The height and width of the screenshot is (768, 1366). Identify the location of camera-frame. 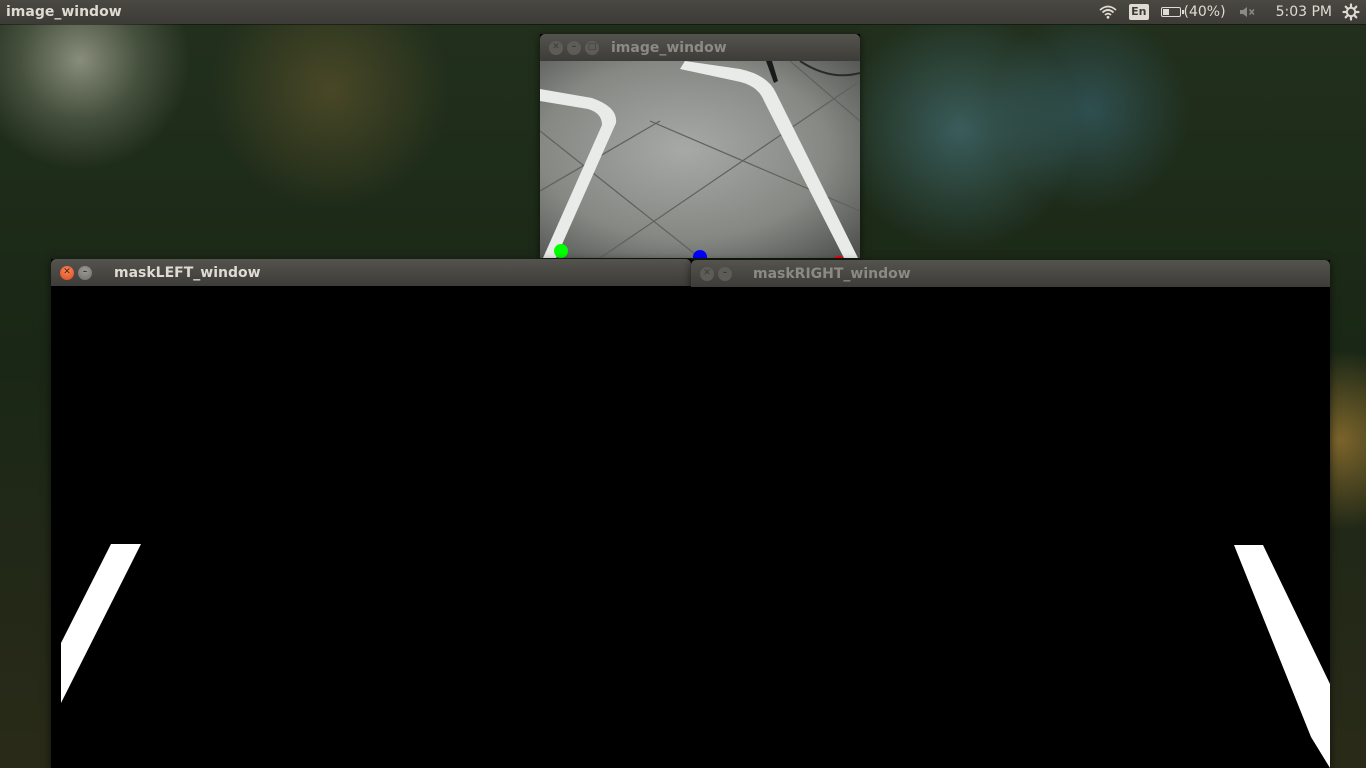
(700, 159).